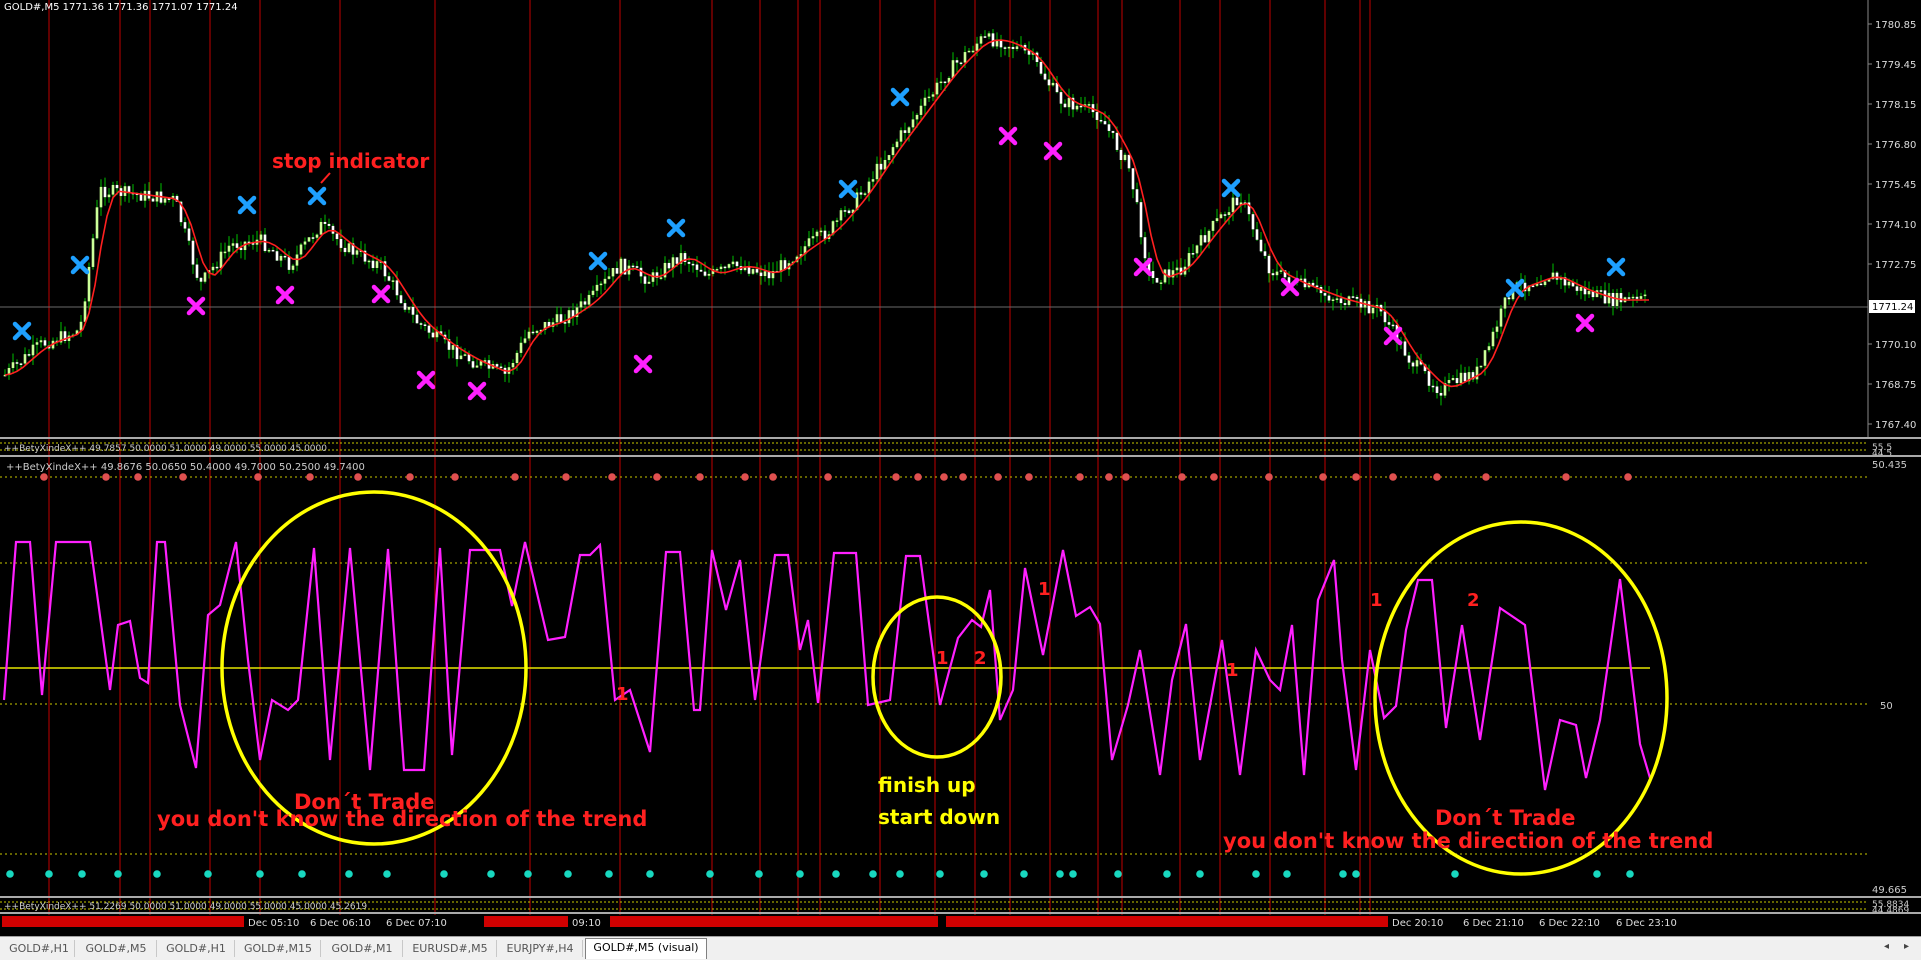 The image size is (1921, 960). What do you see at coordinates (586, 923) in the screenshot?
I see `time-label: 09:10` at bounding box center [586, 923].